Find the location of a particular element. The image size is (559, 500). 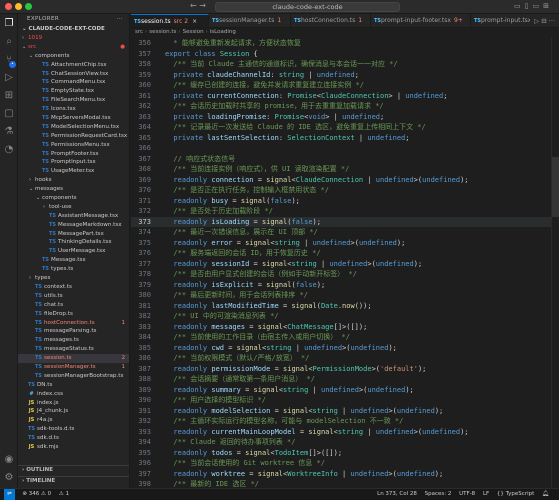

file-item: TS PermissionRequestCard.tsx is located at coordinates (73, 136).